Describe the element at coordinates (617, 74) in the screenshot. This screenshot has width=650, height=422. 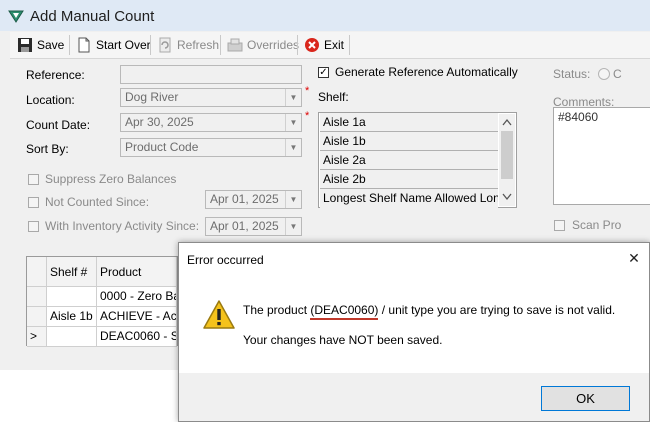
I see `status-option-label: C` at that location.